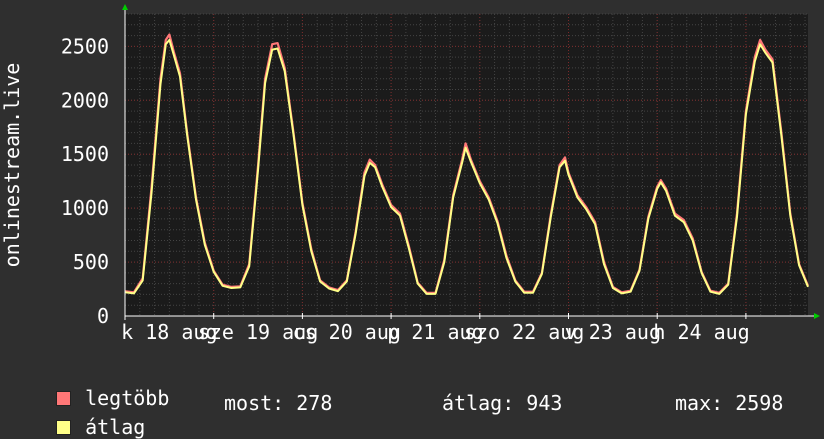 Image resolution: width=824 pixels, height=439 pixels. I want to click on stat-average: átlag: 943, so click(502, 403).